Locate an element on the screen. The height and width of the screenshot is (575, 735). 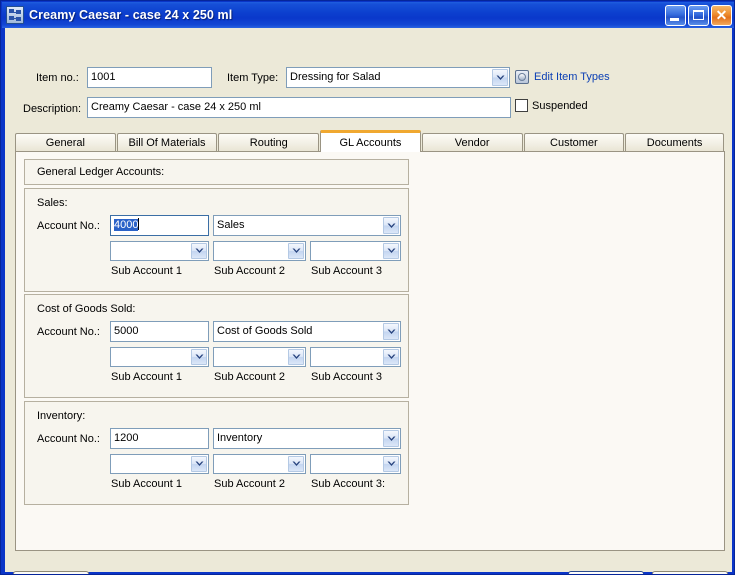
item-type-dropdown: Dressing for Salad is located at coordinates (398, 77).